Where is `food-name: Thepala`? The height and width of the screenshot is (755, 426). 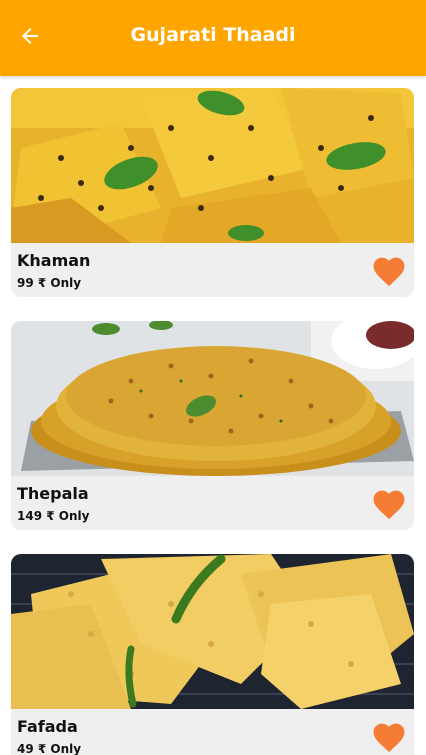 food-name: Thepala is located at coordinates (53, 493).